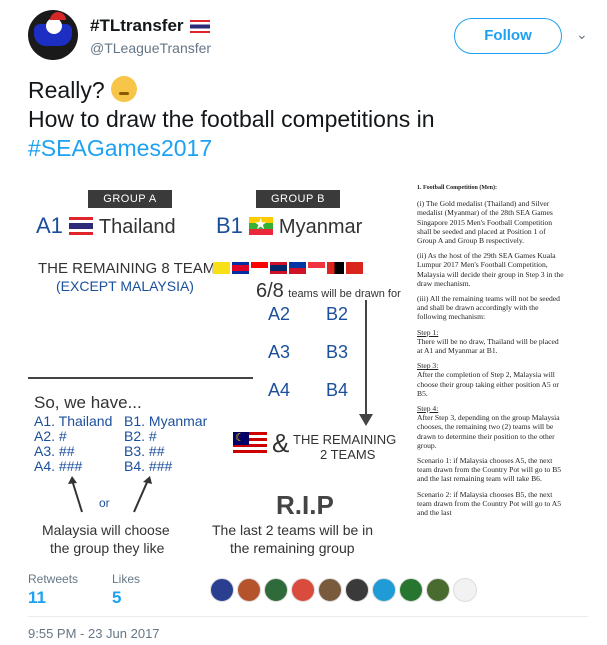 Image resolution: width=607 pixels, height=645 pixels. What do you see at coordinates (293, 530) in the screenshot?
I see `last-2-line1: The last 2 teams will be in` at bounding box center [293, 530].